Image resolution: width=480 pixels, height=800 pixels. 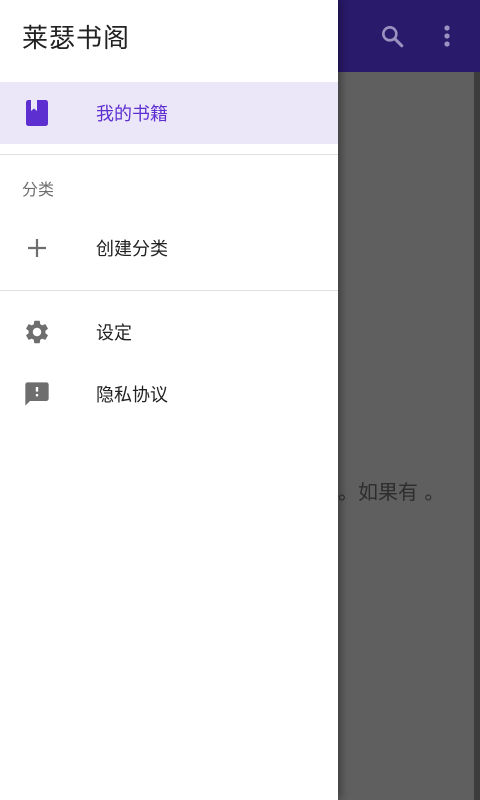 What do you see at coordinates (114, 333) in the screenshot?
I see `drawer-item-label: 设定` at bounding box center [114, 333].